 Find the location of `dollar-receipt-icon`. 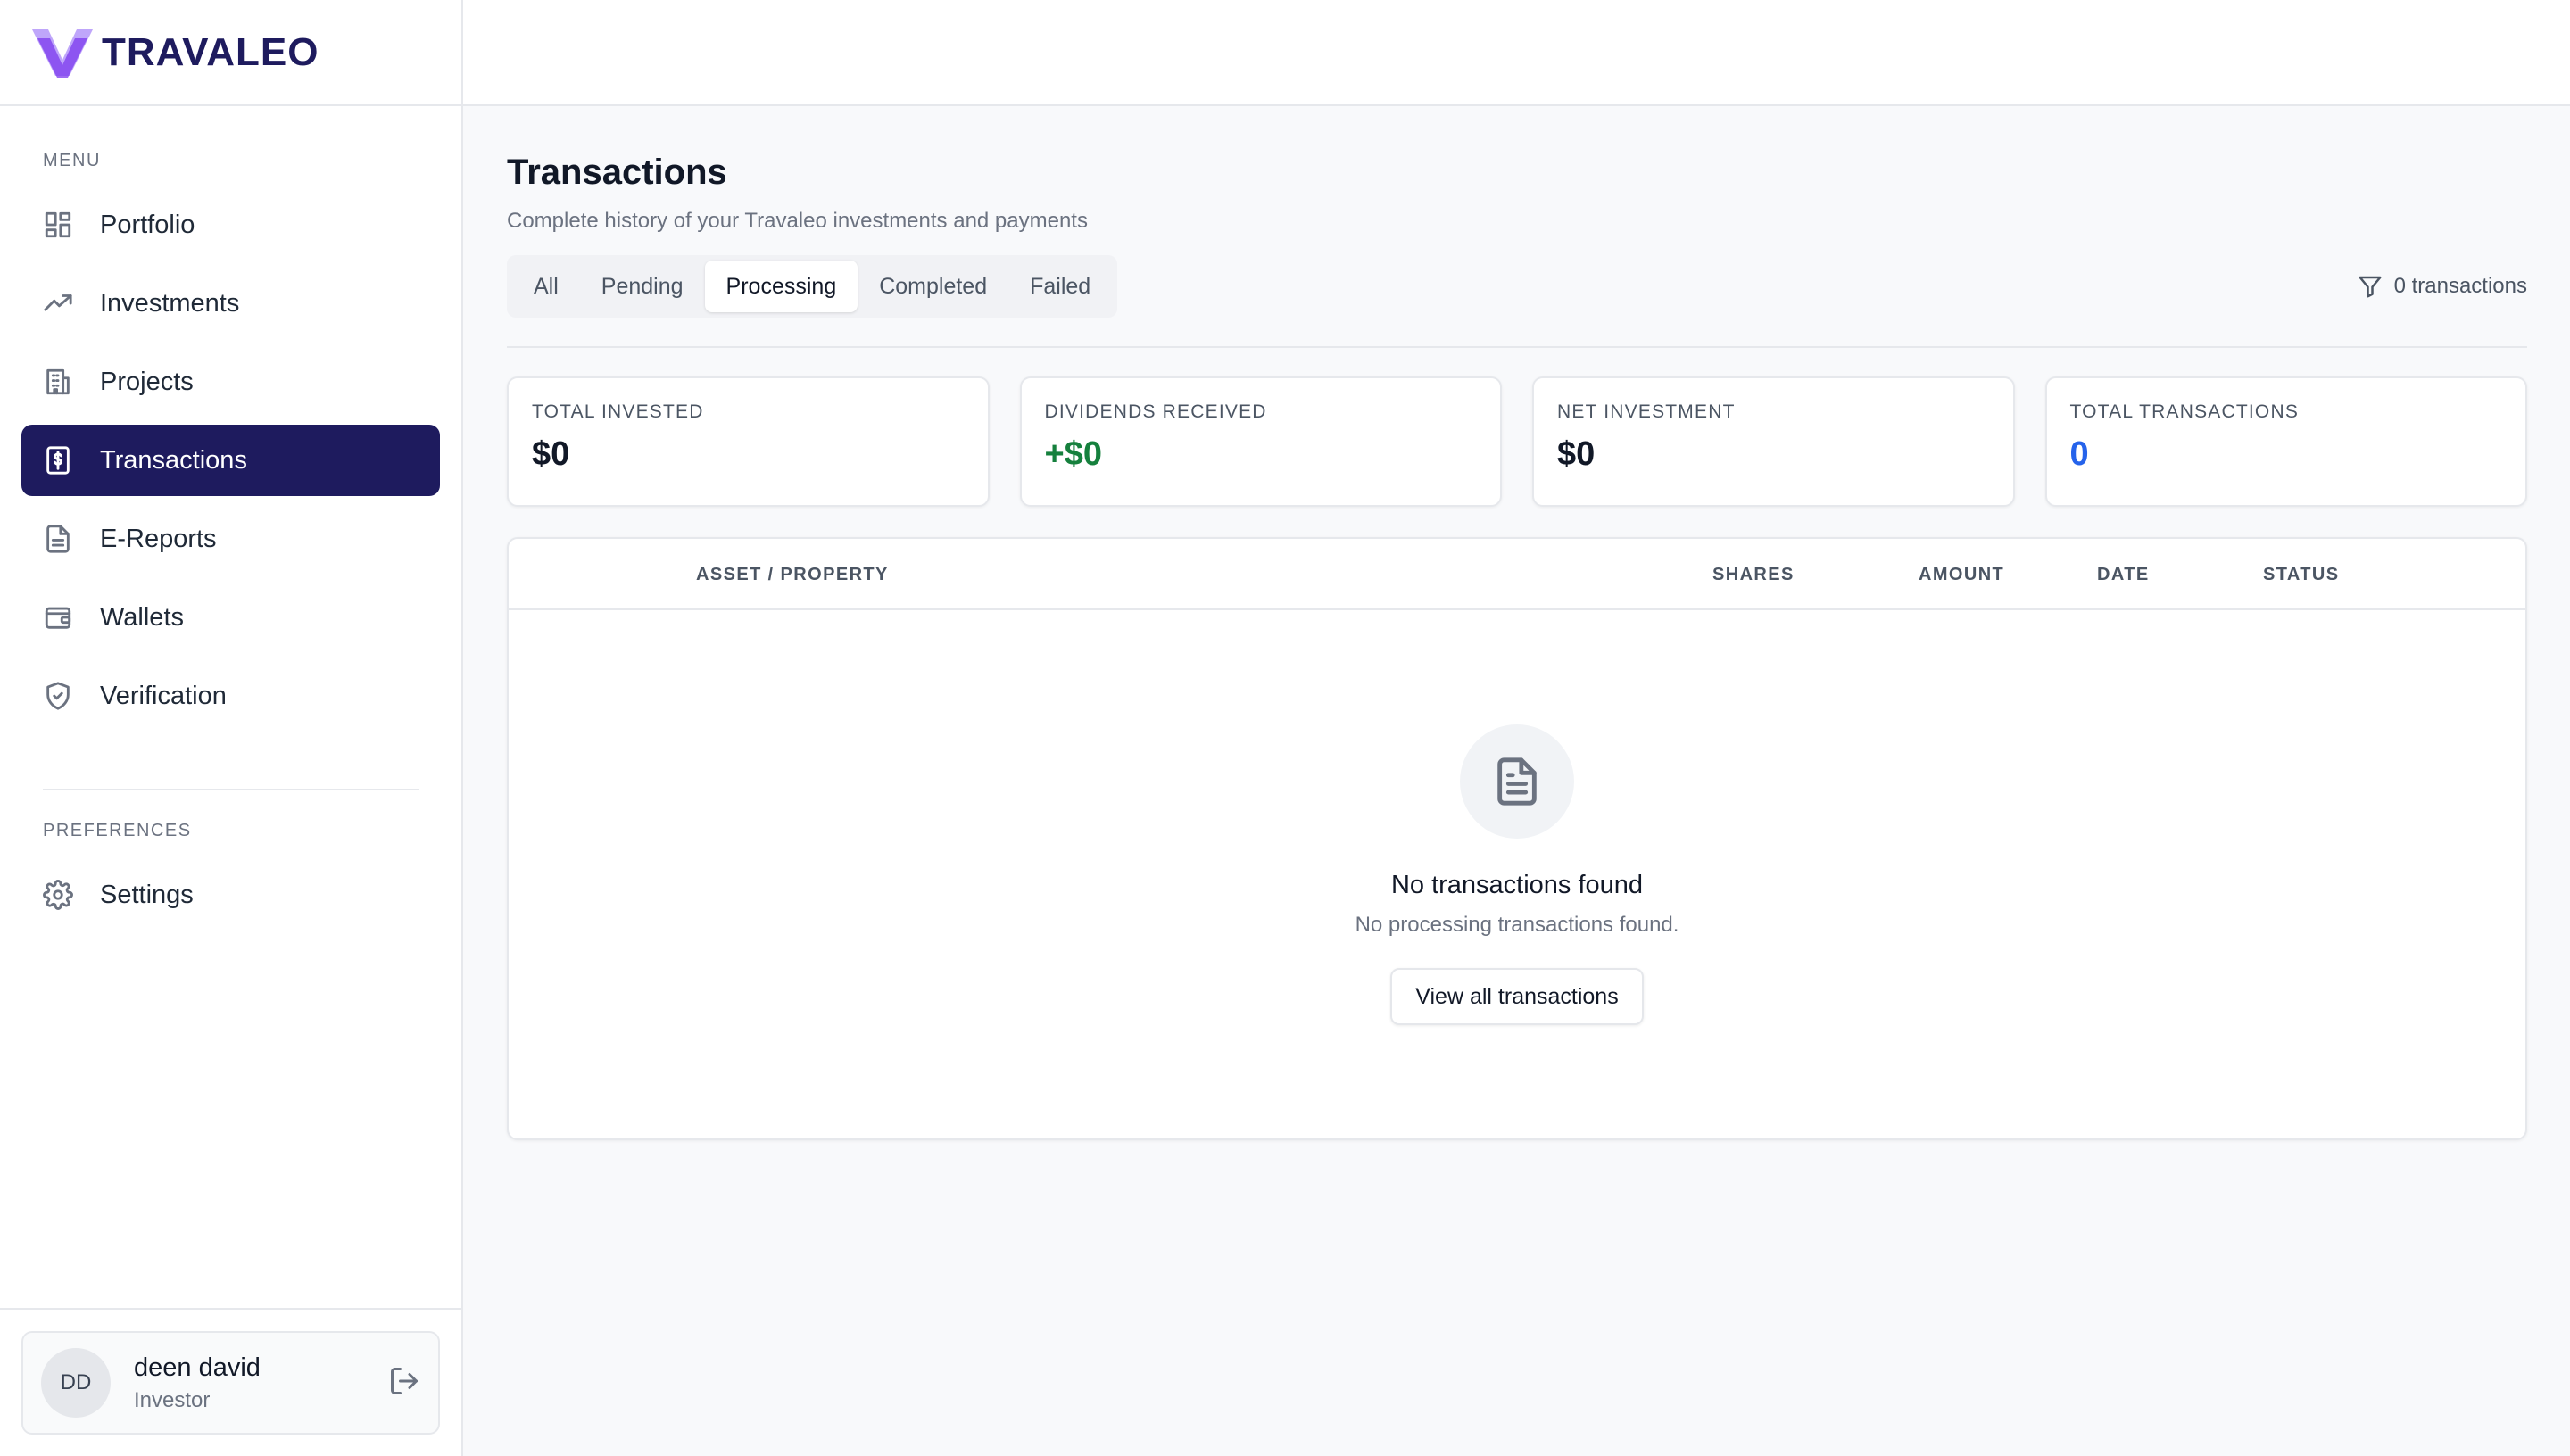

dollar-receipt-icon is located at coordinates (58, 460).